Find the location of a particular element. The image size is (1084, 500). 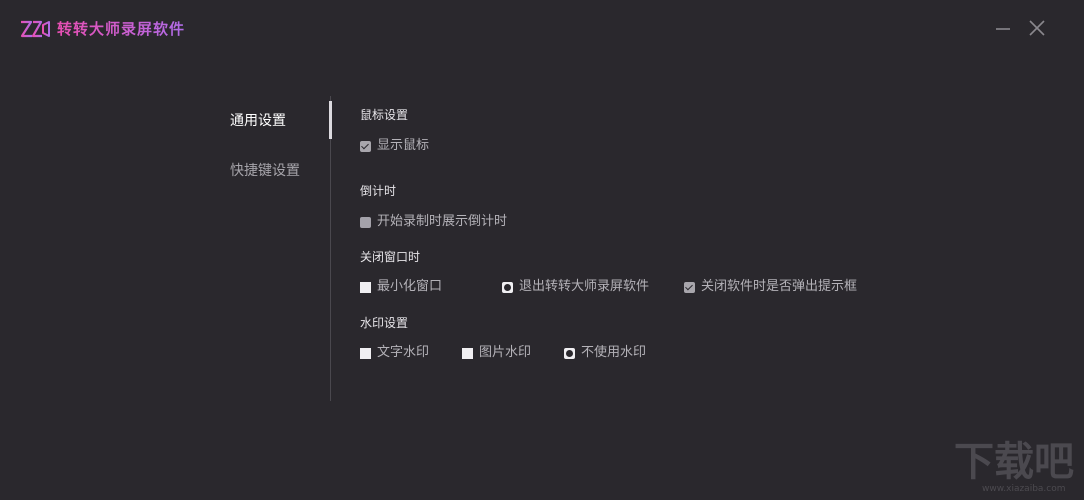

minimize-icon is located at coordinates (1003, 28).